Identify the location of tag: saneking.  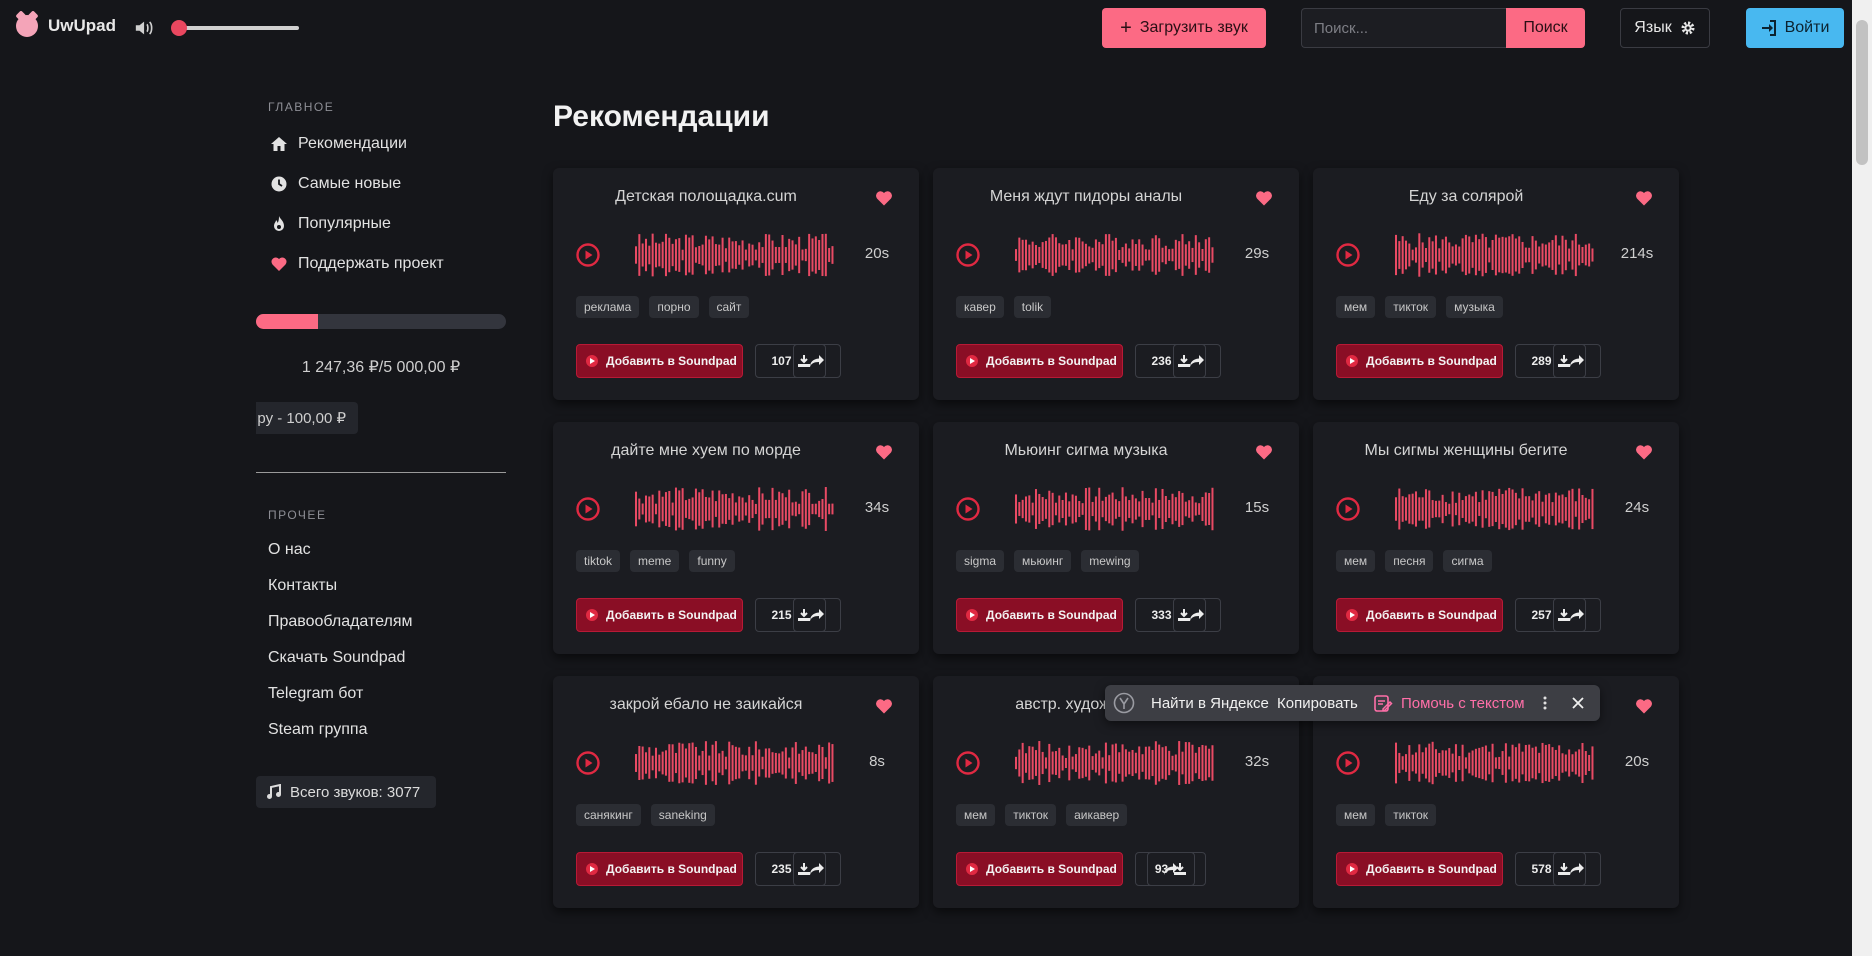
(682, 815).